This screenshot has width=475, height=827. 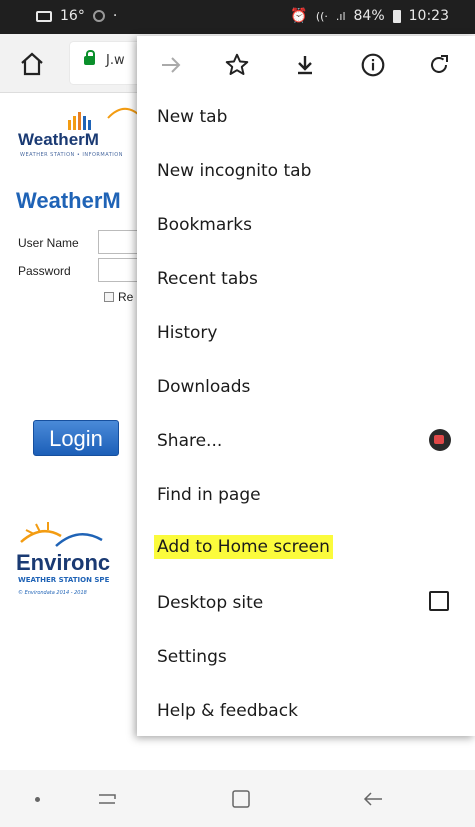 I want to click on home-button, so click(x=32, y=64).